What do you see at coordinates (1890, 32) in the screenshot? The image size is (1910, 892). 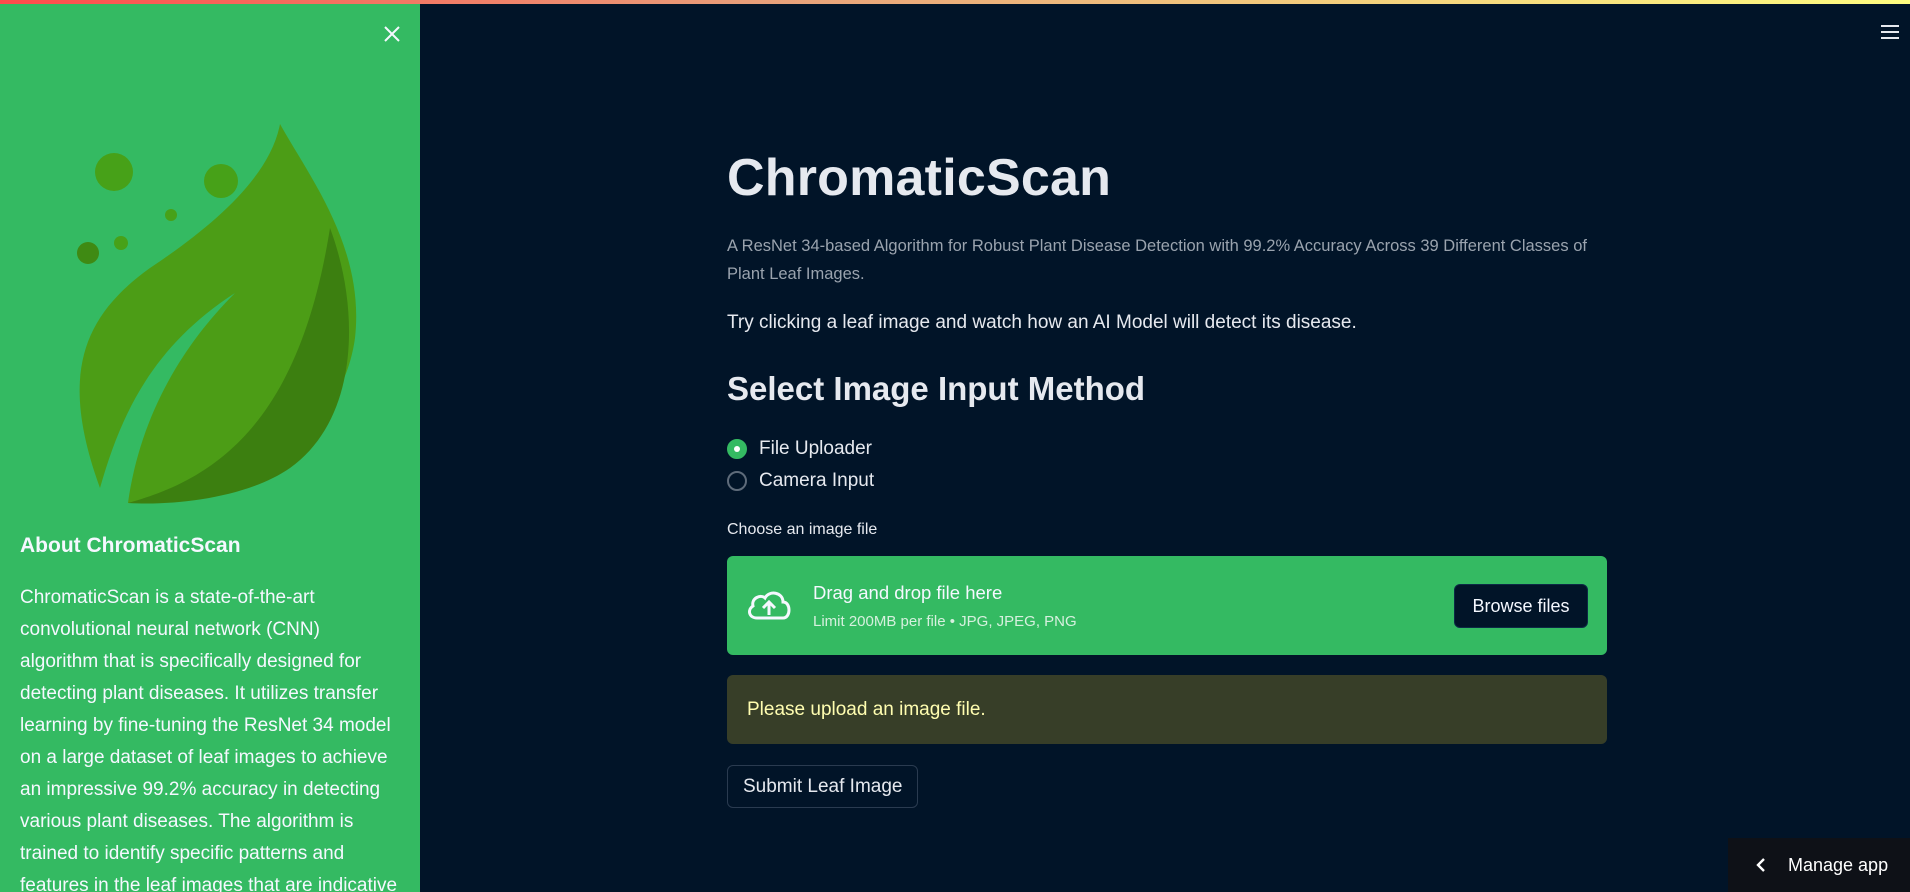 I see `hamburger-icon` at bounding box center [1890, 32].